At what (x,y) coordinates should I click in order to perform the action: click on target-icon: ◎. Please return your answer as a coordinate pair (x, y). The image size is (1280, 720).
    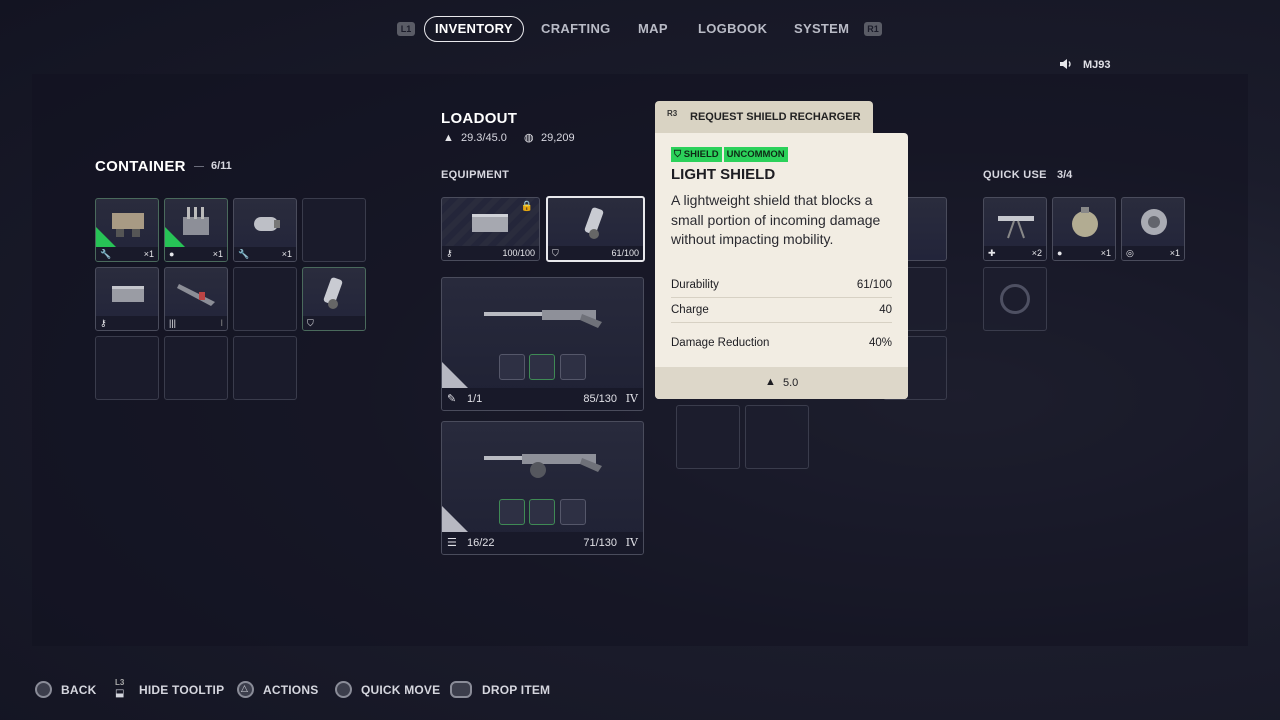
    Looking at the image, I should click on (1130, 253).